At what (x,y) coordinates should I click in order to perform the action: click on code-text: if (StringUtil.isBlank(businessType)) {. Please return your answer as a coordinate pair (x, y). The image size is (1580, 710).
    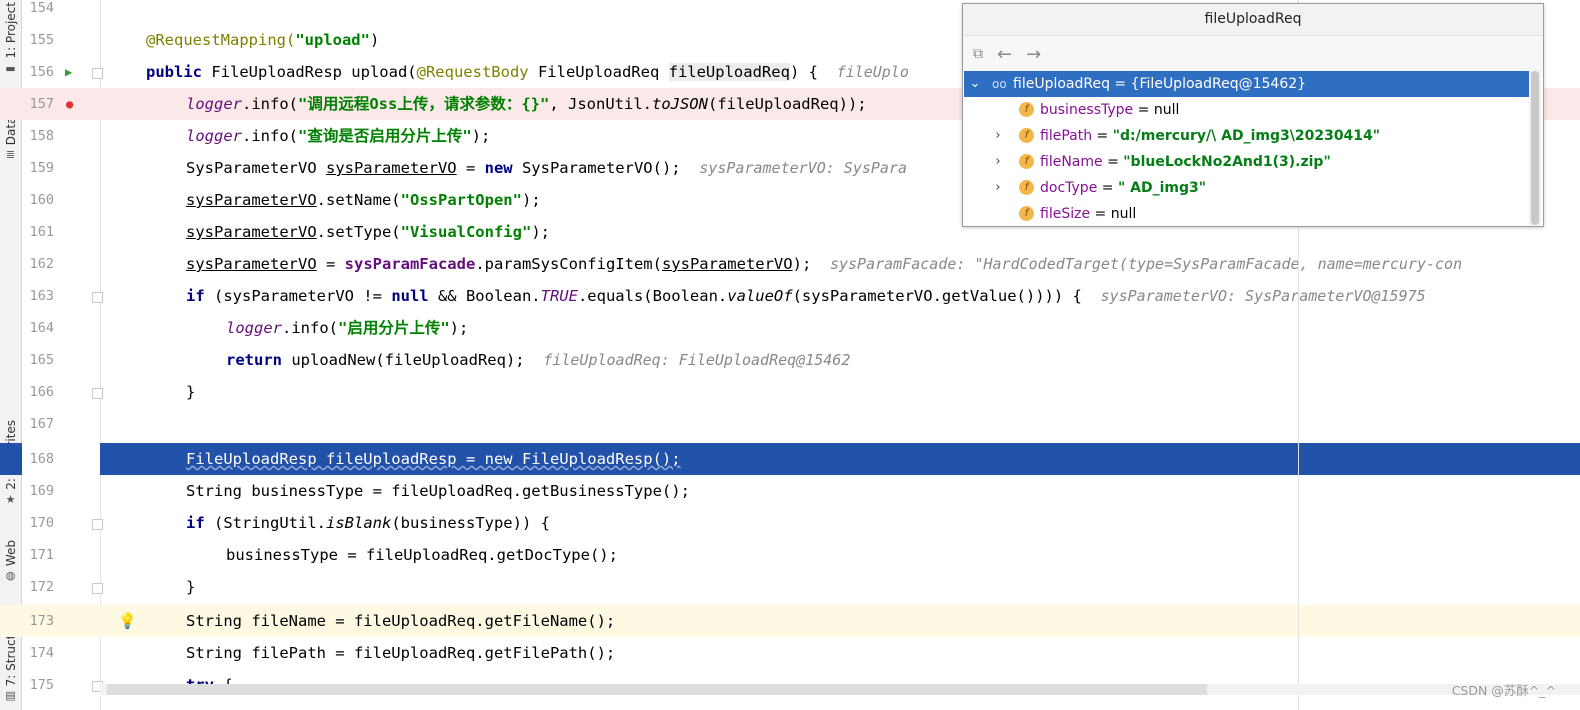
    Looking at the image, I should click on (368, 523).